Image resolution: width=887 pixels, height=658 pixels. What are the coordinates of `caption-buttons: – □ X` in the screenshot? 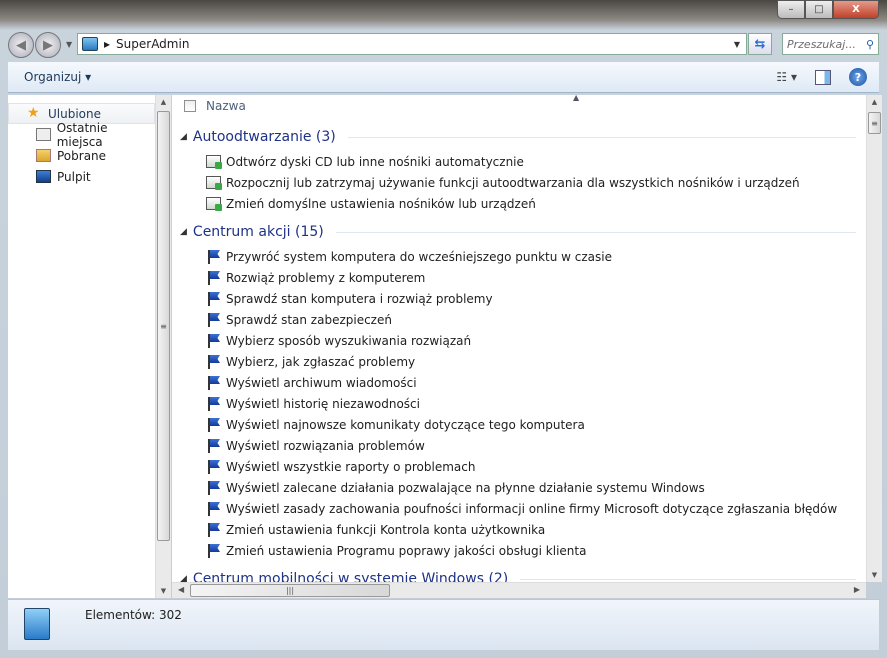 It's located at (828, 9).